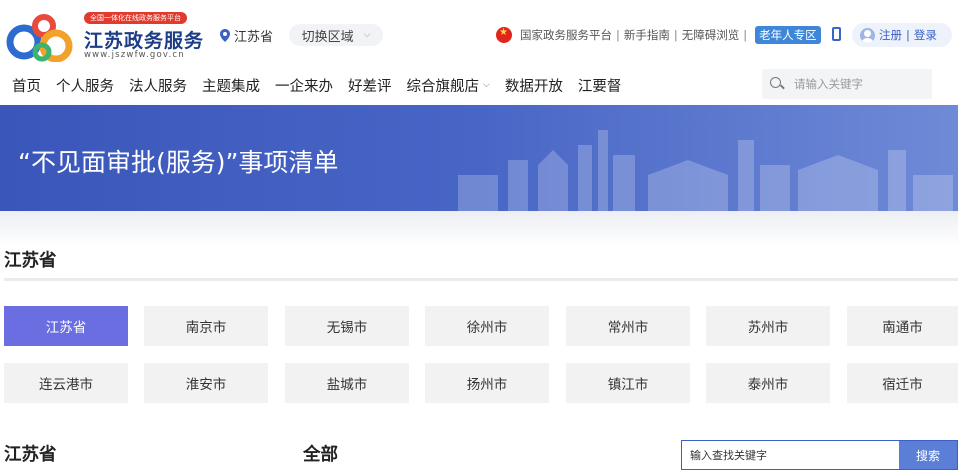 This screenshot has height=470, width=958. I want to click on nav-item-rating: 好差评, so click(370, 85).